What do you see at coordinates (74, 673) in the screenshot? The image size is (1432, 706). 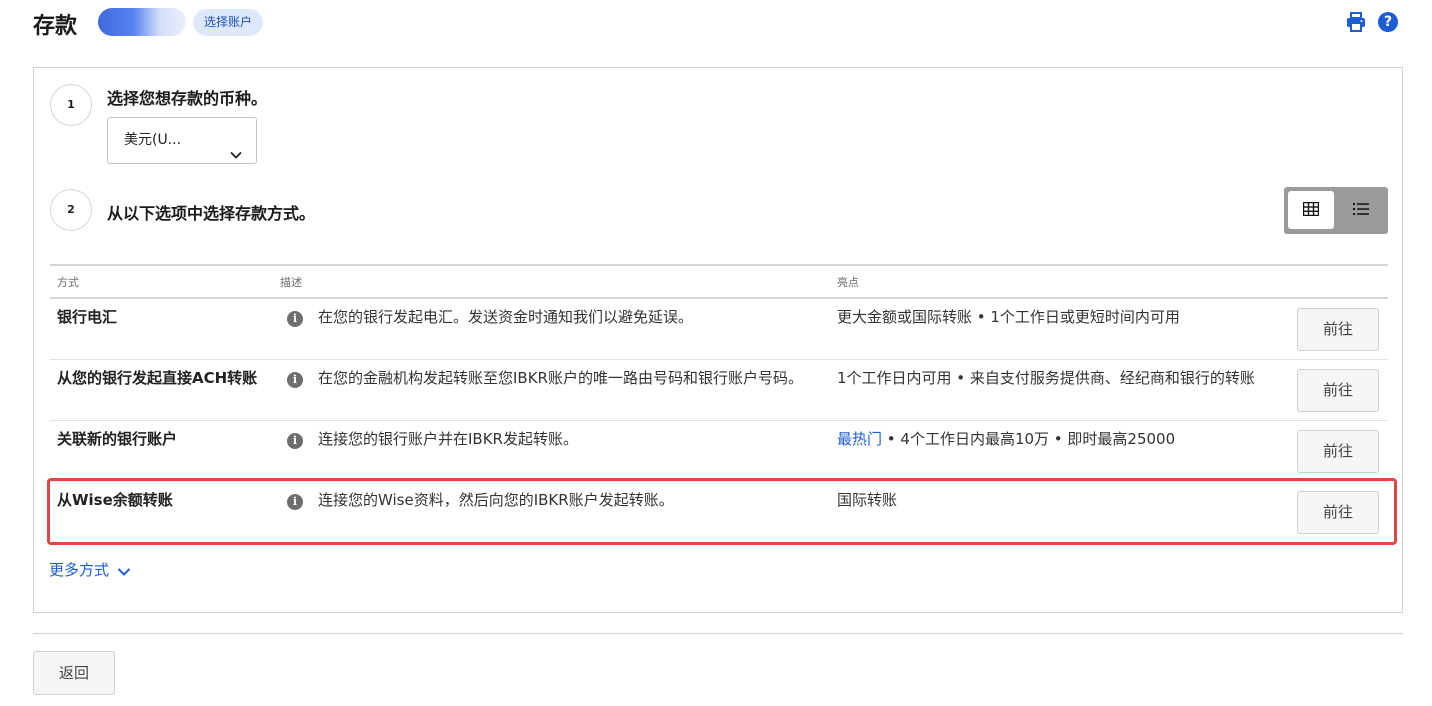 I see `back-button: 返回` at bounding box center [74, 673].